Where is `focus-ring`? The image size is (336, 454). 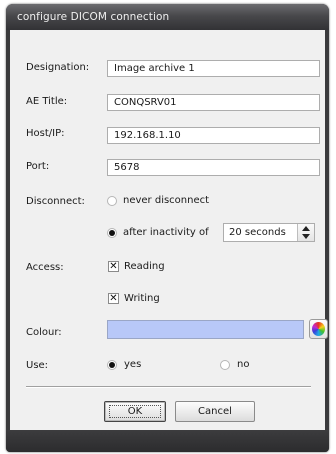
focus-ring is located at coordinates (135, 411).